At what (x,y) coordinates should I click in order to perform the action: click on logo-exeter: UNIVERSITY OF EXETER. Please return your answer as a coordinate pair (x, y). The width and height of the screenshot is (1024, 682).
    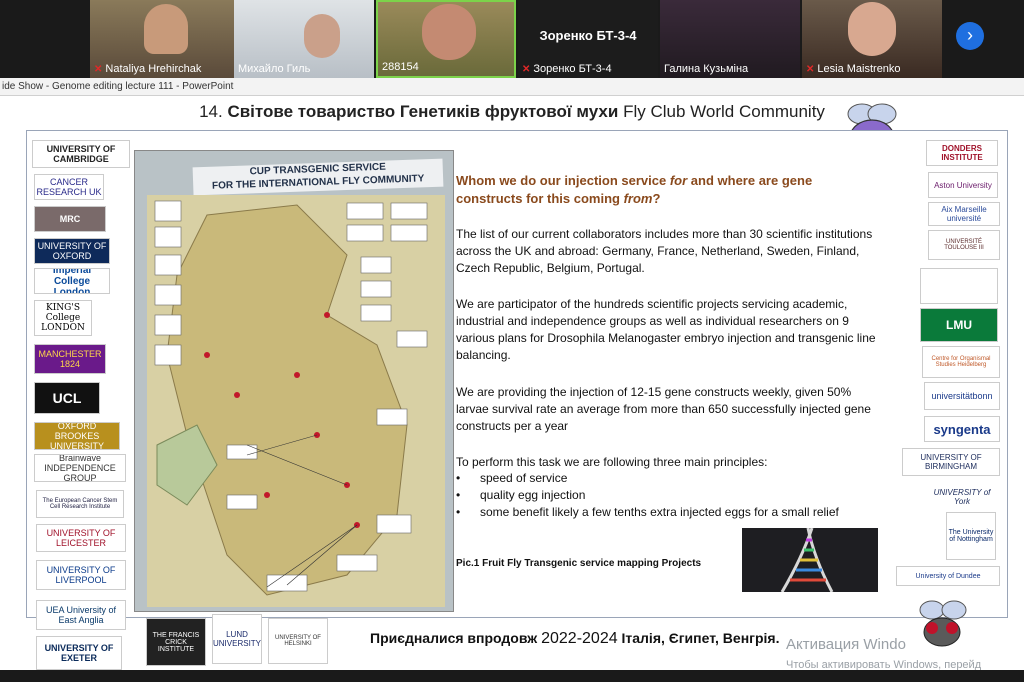
    Looking at the image, I should click on (79, 653).